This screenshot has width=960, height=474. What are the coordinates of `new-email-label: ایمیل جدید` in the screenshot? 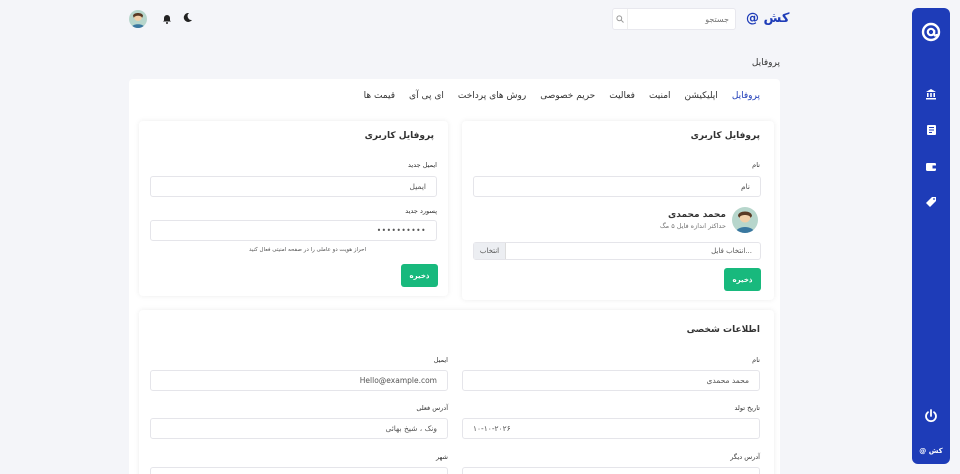 It's located at (422, 165).